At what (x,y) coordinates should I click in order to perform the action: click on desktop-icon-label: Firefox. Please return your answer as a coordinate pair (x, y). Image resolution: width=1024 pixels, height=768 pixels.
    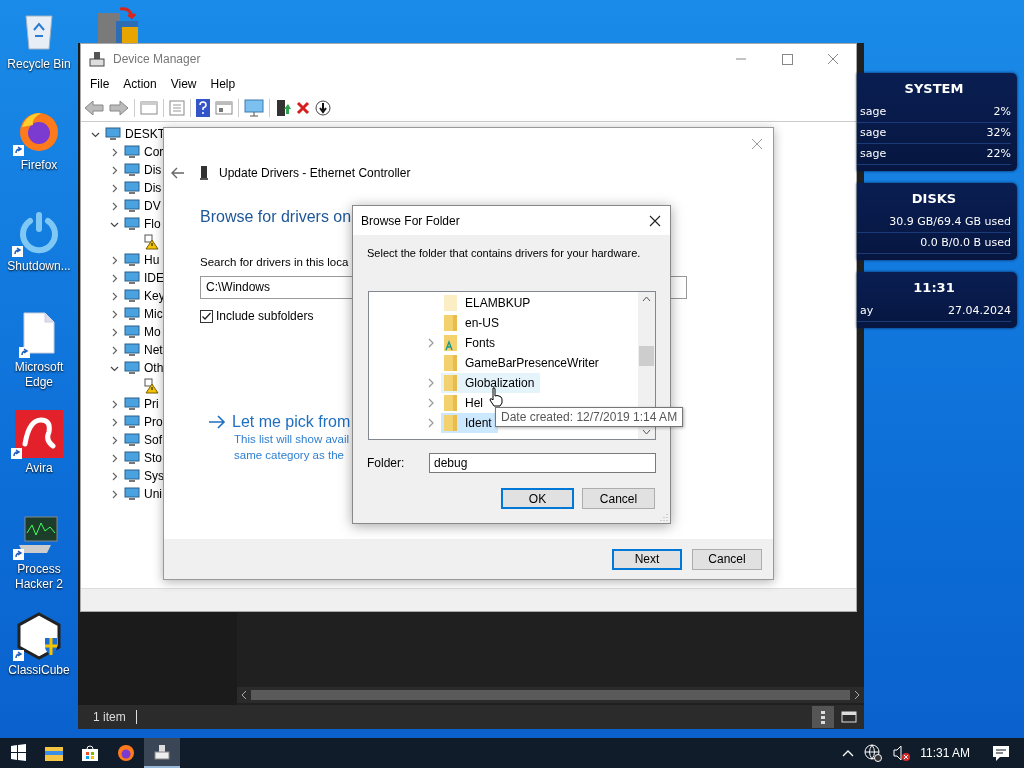
    Looking at the image, I should click on (39, 165).